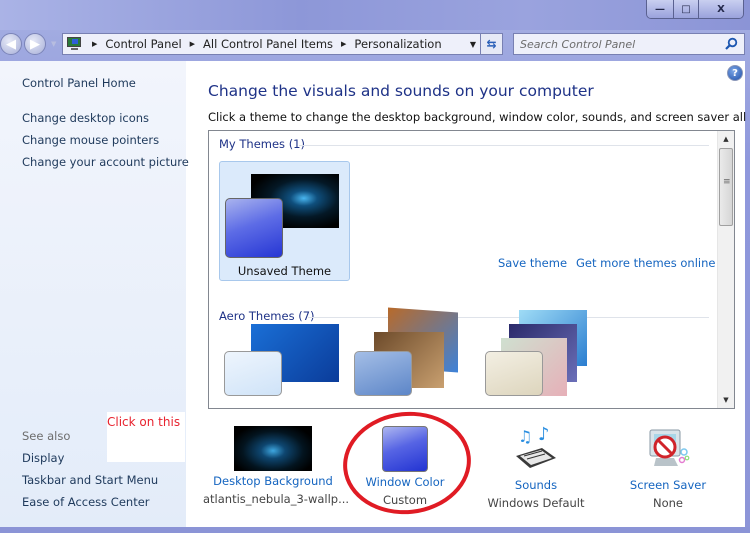 The height and width of the screenshot is (533, 750). I want to click on wallpaper-icon, so click(273, 448).